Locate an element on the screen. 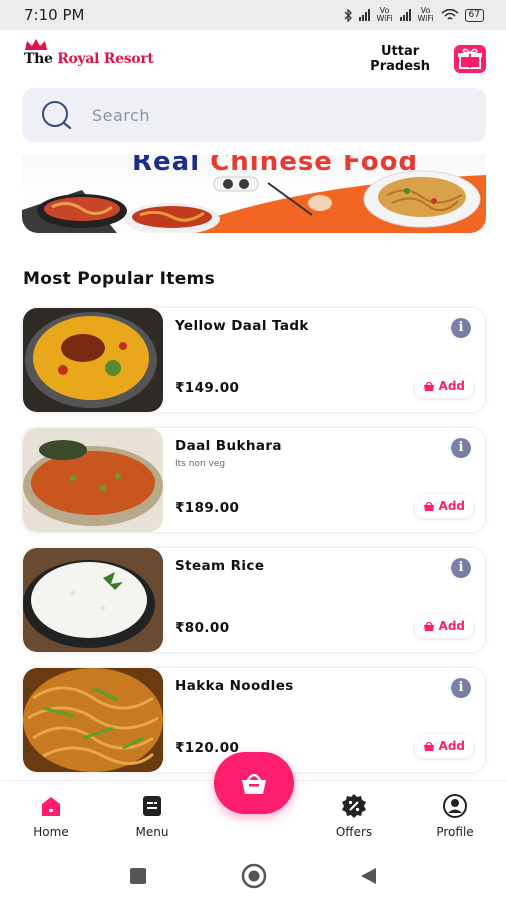 The width and height of the screenshot is (506, 900). status-icons: Vo WiFi Vo WiFi 67 is located at coordinates (414, 15).